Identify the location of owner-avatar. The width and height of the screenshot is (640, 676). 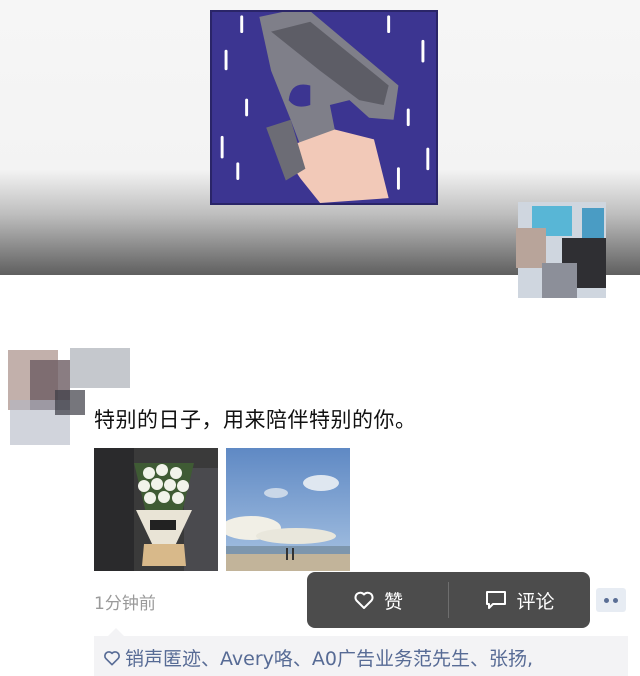
(560, 250).